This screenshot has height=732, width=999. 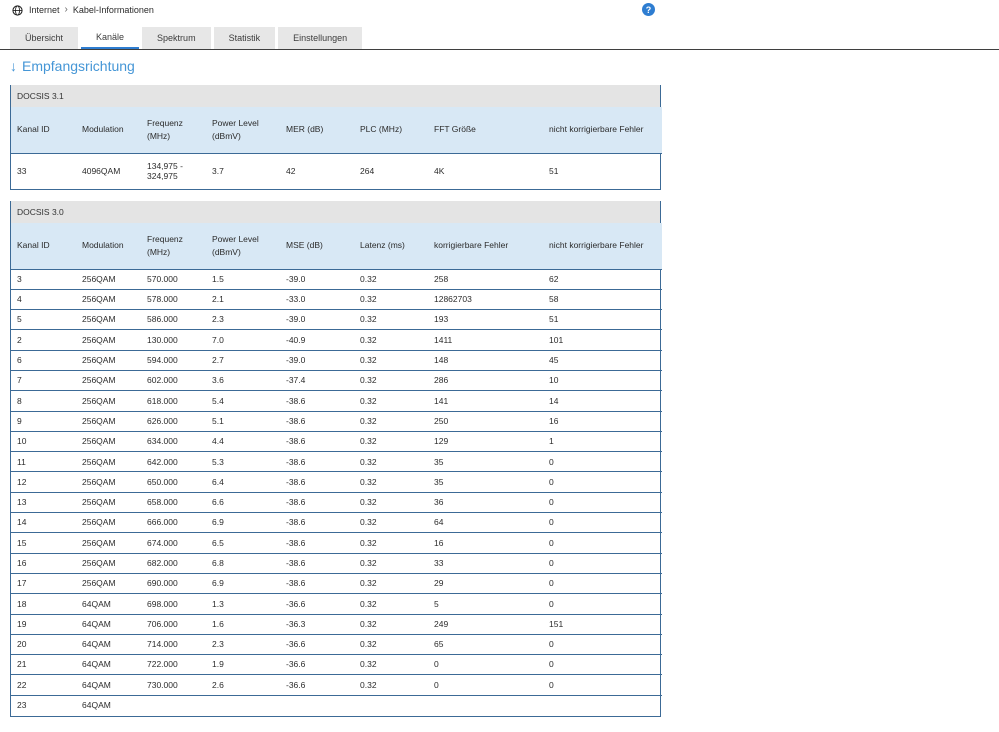 I want to click on cell: 17, so click(x=43, y=584).